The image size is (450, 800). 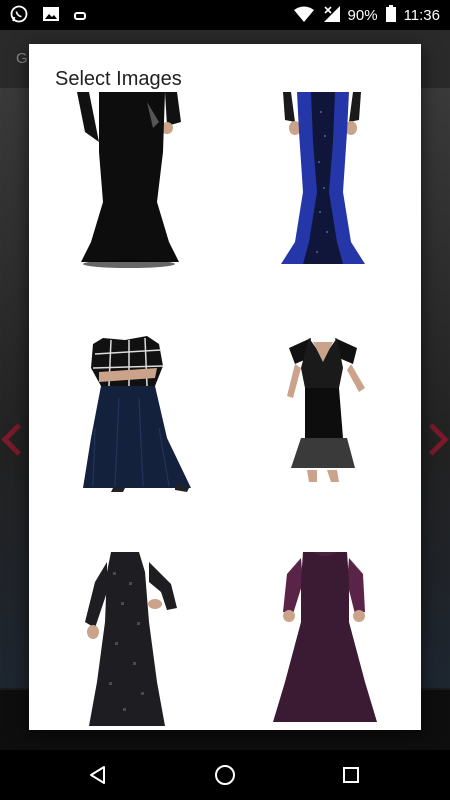 I want to click on recents-icon, so click(x=351, y=775).